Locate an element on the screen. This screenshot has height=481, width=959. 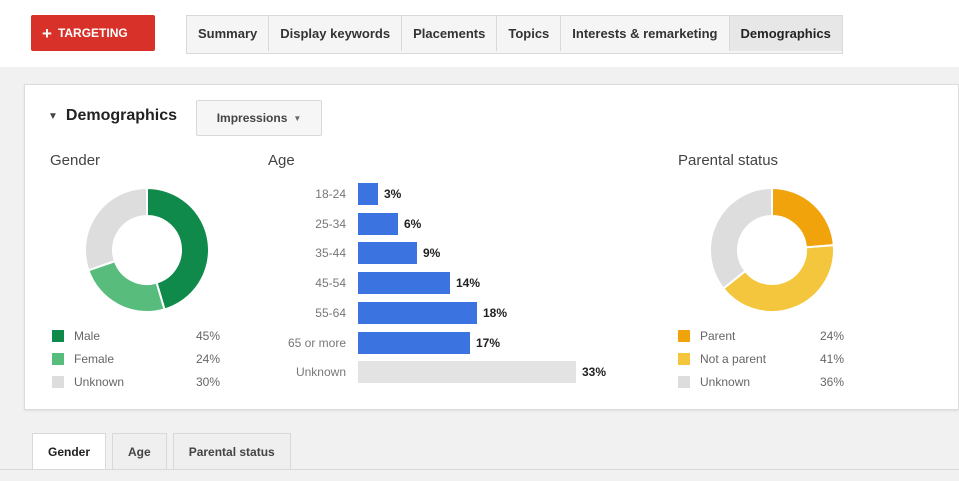
tab-age: Age is located at coordinates (139, 451).